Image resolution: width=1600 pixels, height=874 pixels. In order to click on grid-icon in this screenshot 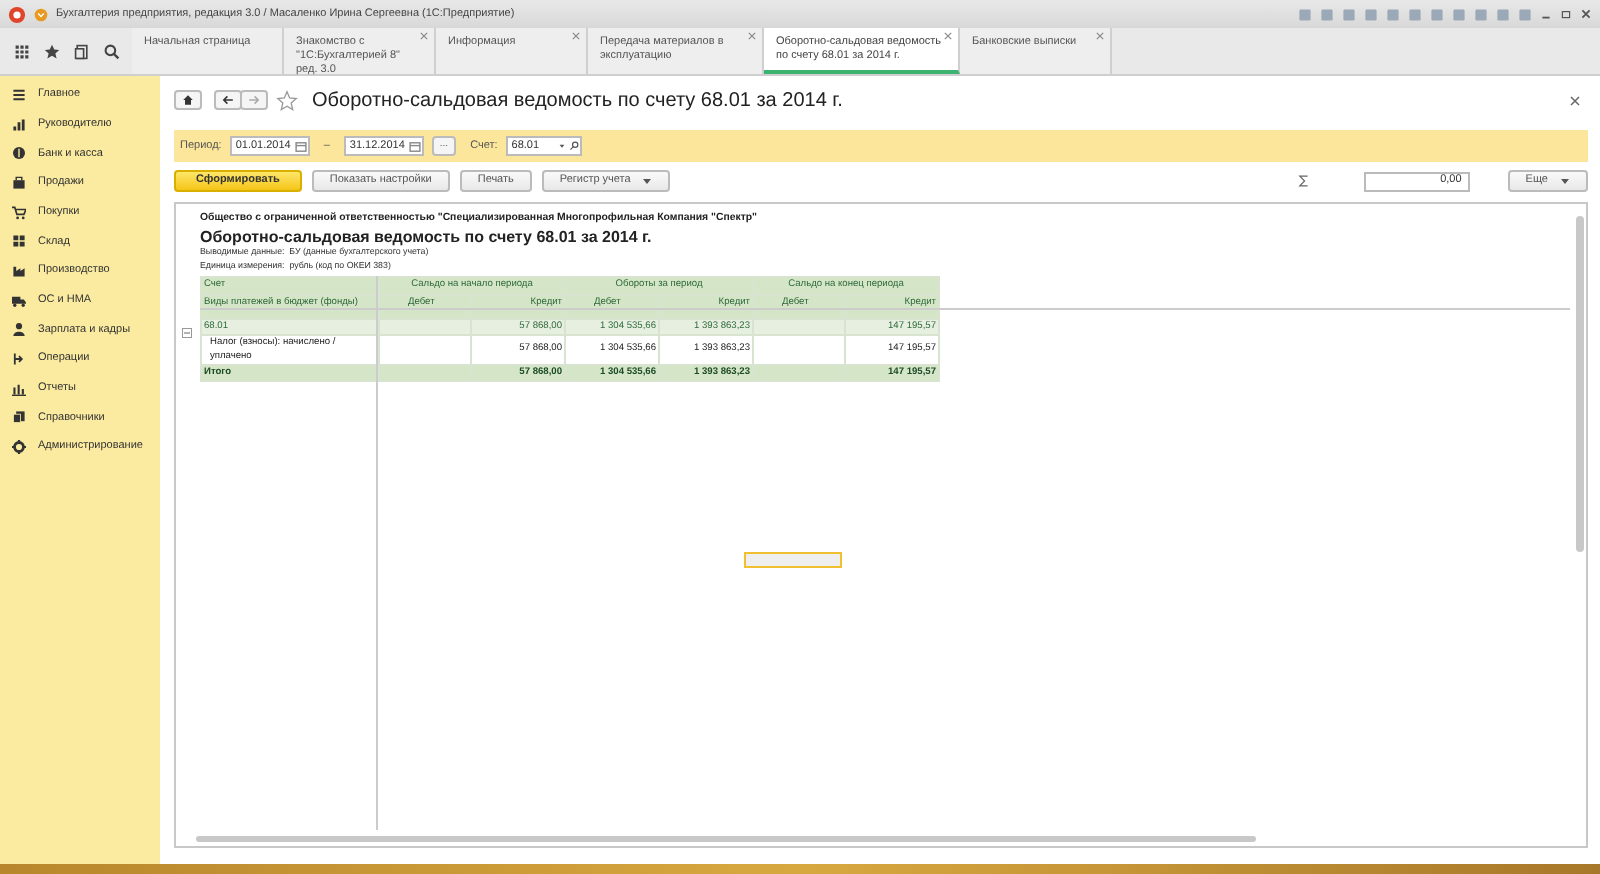, I will do `click(19, 241)`.